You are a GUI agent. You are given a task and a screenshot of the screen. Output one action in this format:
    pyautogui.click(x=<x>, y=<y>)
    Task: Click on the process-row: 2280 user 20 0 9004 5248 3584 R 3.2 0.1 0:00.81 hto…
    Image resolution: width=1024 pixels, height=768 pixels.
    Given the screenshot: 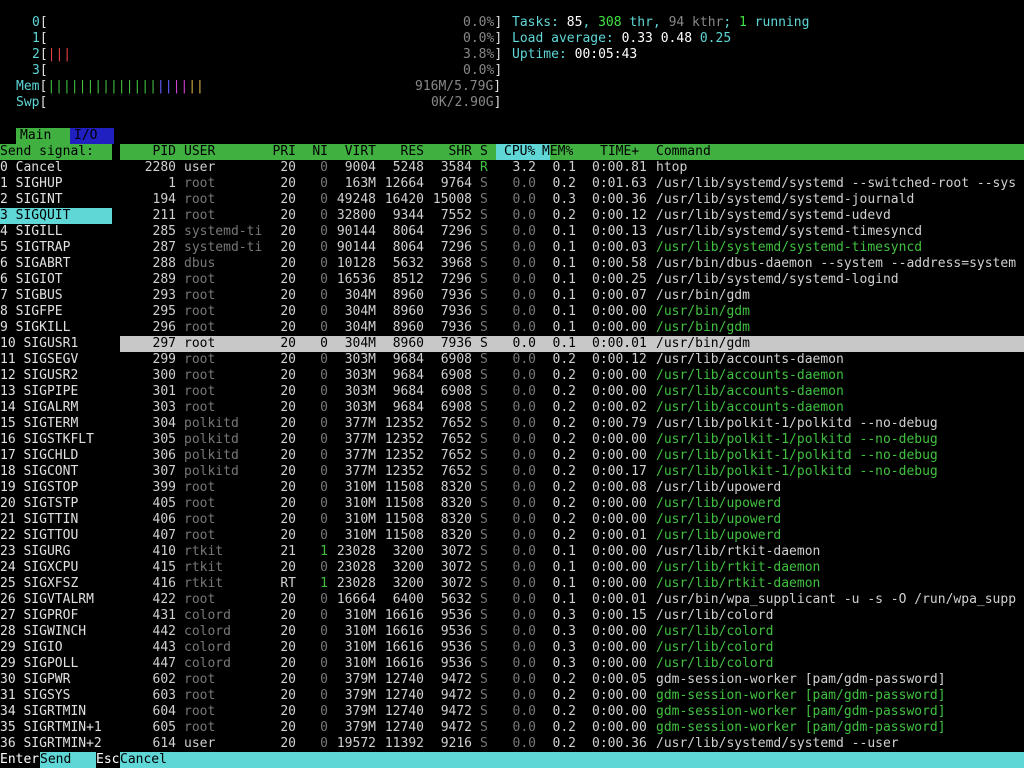 What is the action you would take?
    pyautogui.click(x=572, y=168)
    